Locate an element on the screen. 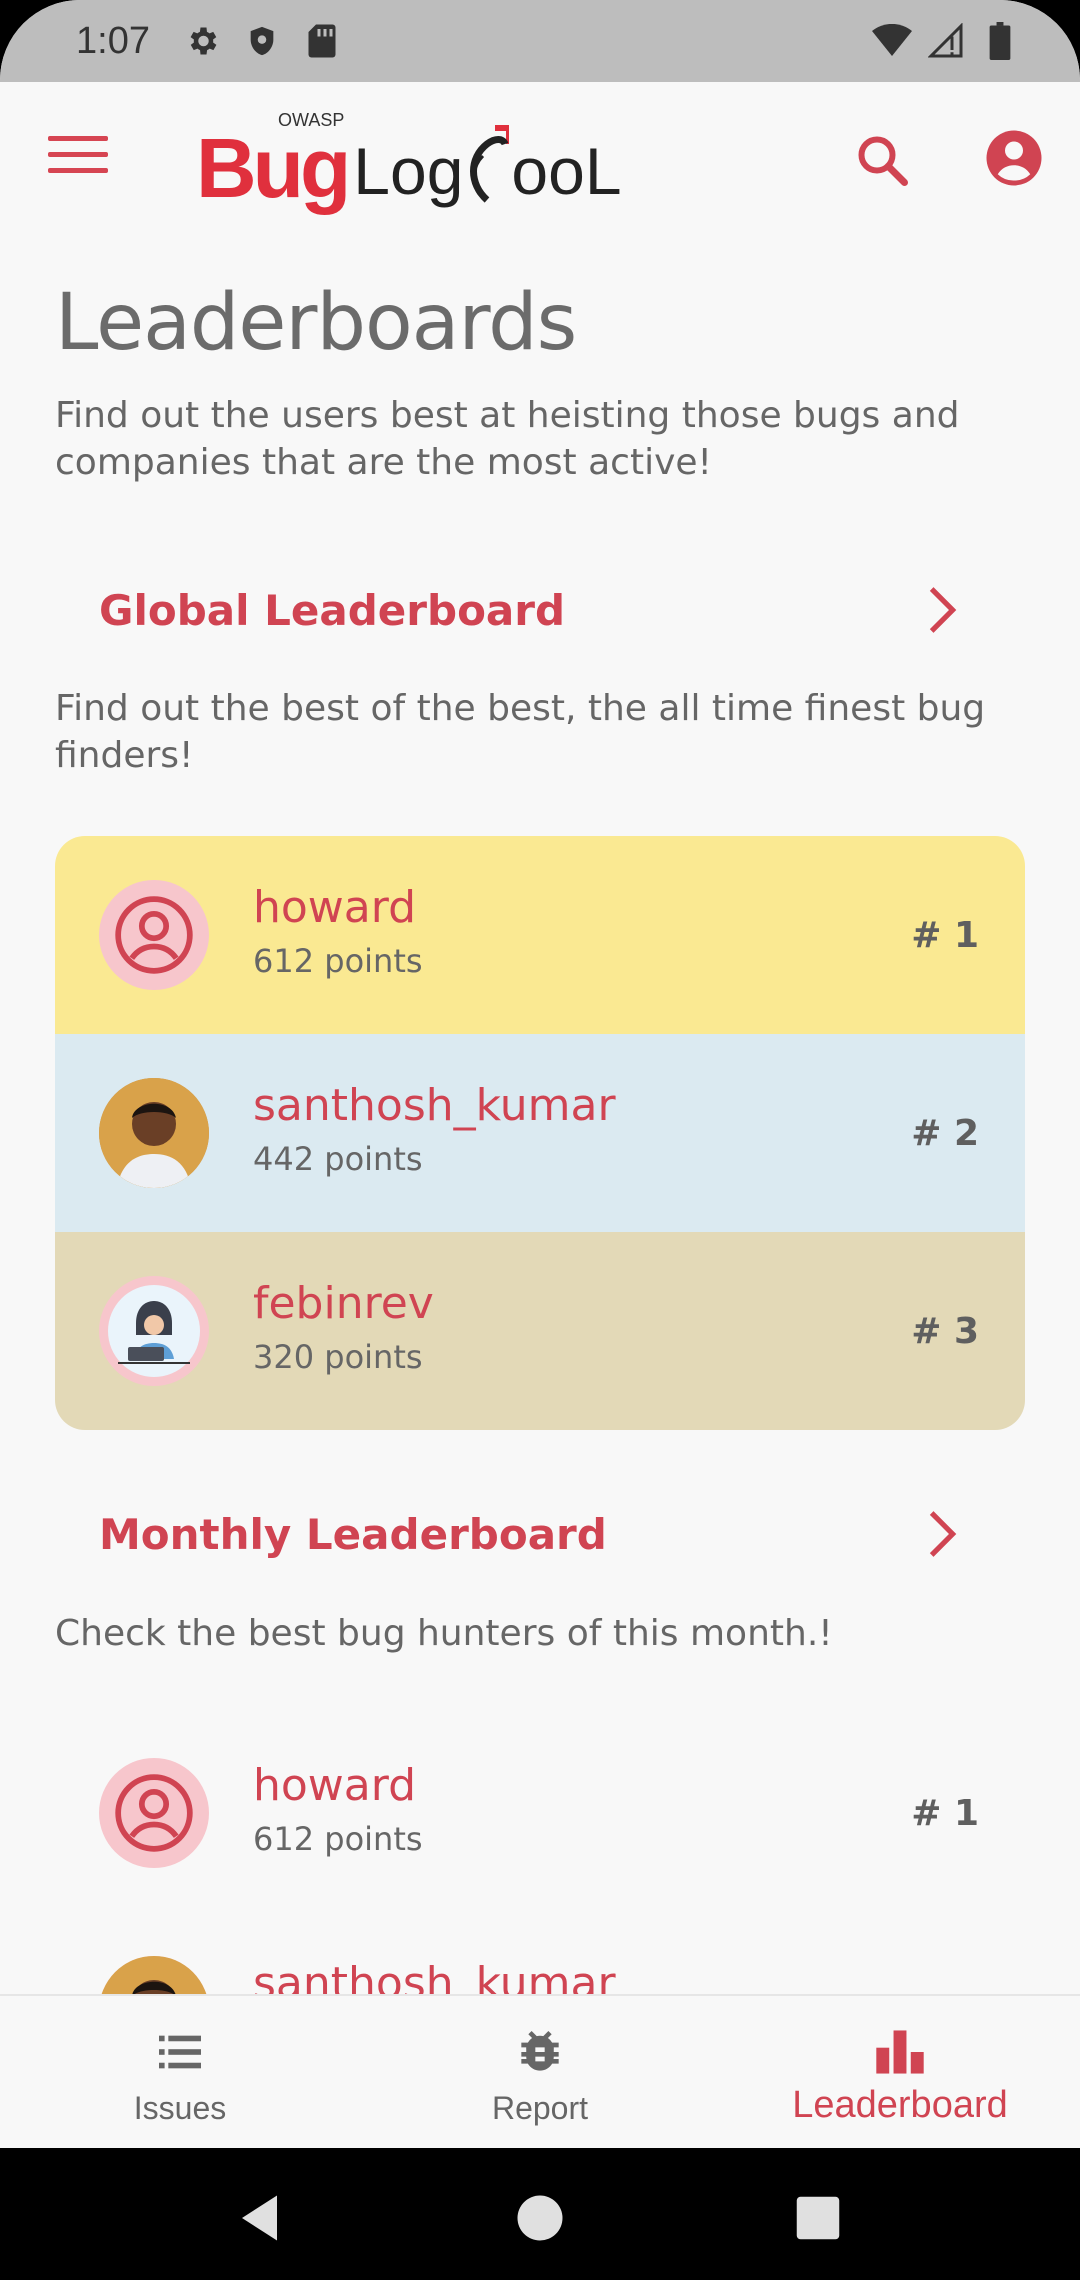  account-icon is located at coordinates (1014, 158).